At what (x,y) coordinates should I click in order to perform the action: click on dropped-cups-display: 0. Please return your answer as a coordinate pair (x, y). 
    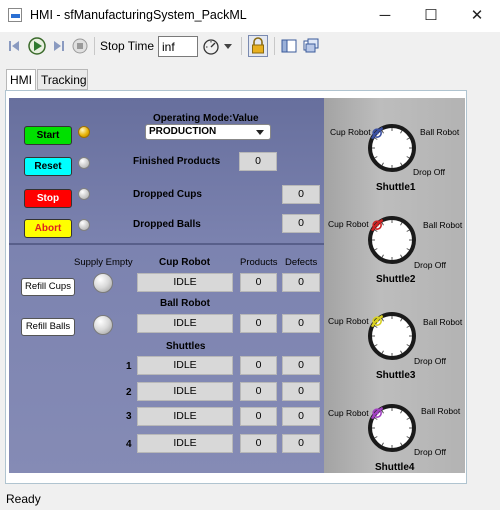
    Looking at the image, I should click on (301, 194).